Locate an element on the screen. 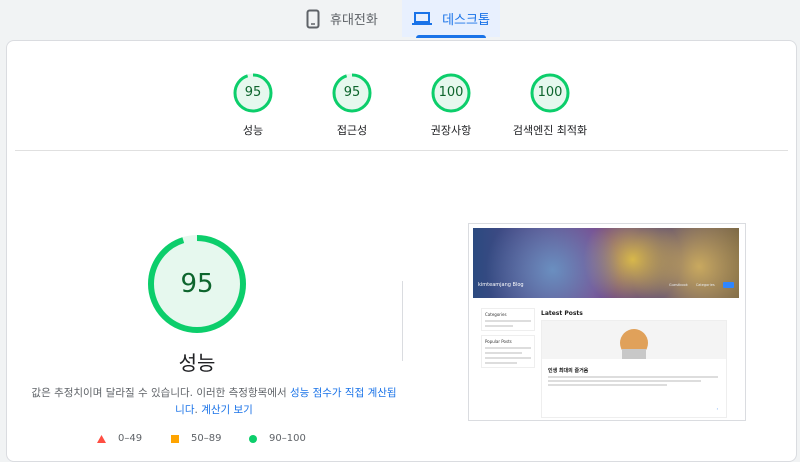 The image size is (800, 462). tab-desktop-label: 데스크톱 is located at coordinates (466, 20).